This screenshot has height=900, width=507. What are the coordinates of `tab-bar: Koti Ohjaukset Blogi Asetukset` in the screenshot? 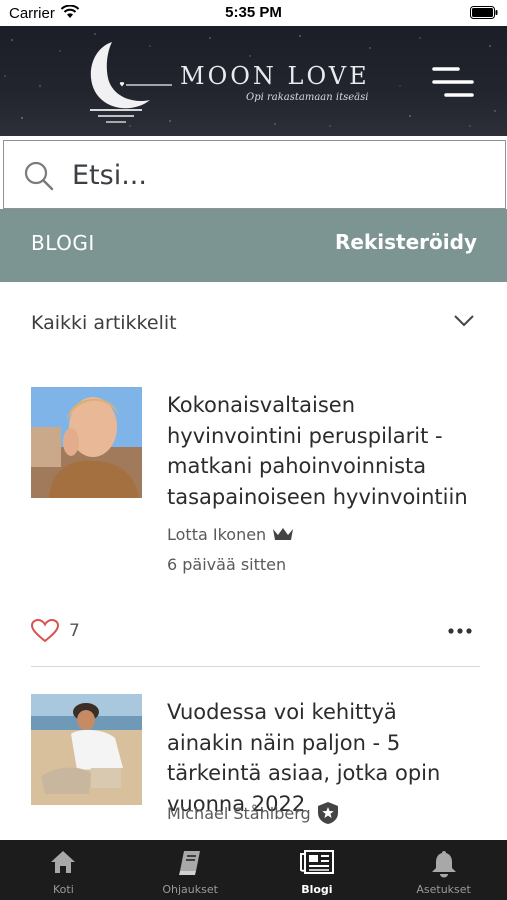 It's located at (253, 870).